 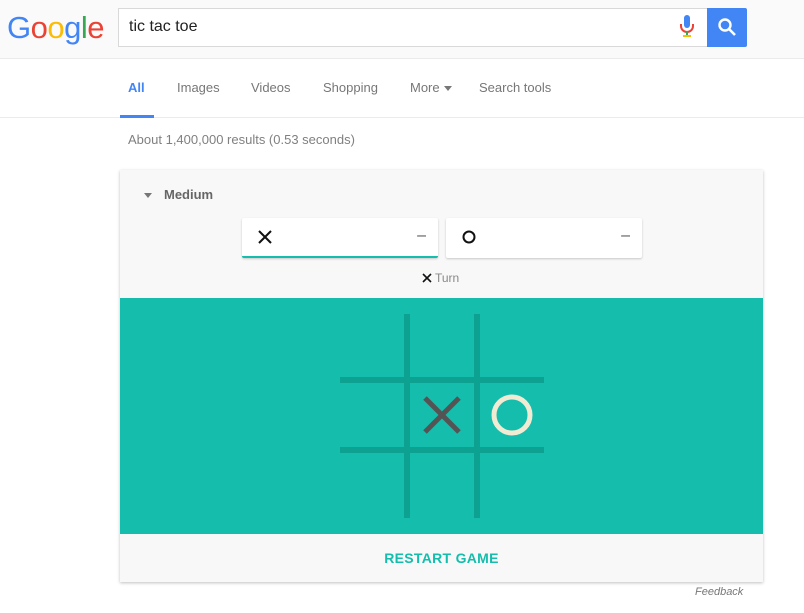 I want to click on search-box, so click(x=413, y=27).